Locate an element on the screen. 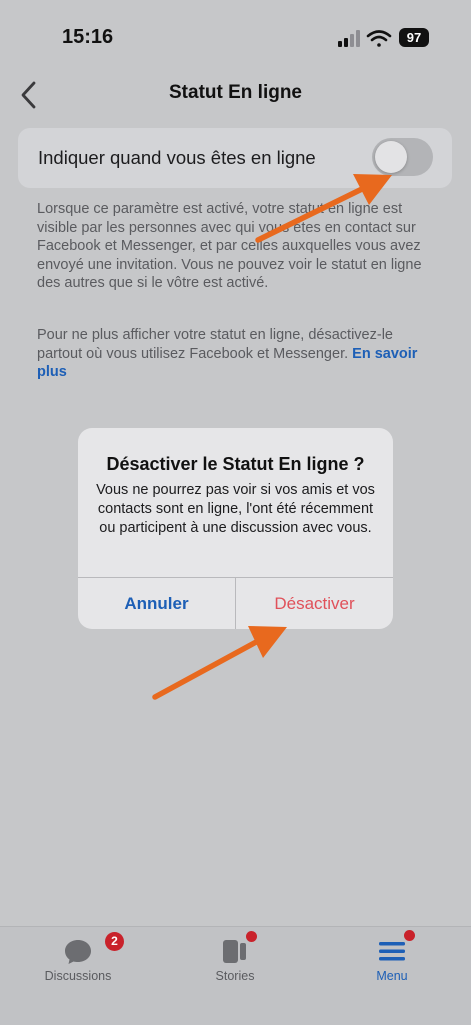 The height and width of the screenshot is (1025, 471). deactivate-button: Désactiver is located at coordinates (314, 603).